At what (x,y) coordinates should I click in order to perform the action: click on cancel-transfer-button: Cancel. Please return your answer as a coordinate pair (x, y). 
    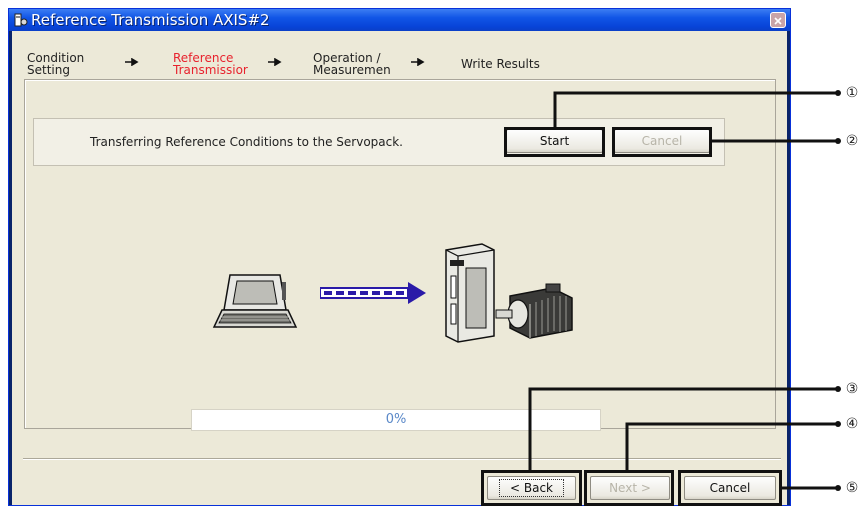
    Looking at the image, I should click on (662, 141).